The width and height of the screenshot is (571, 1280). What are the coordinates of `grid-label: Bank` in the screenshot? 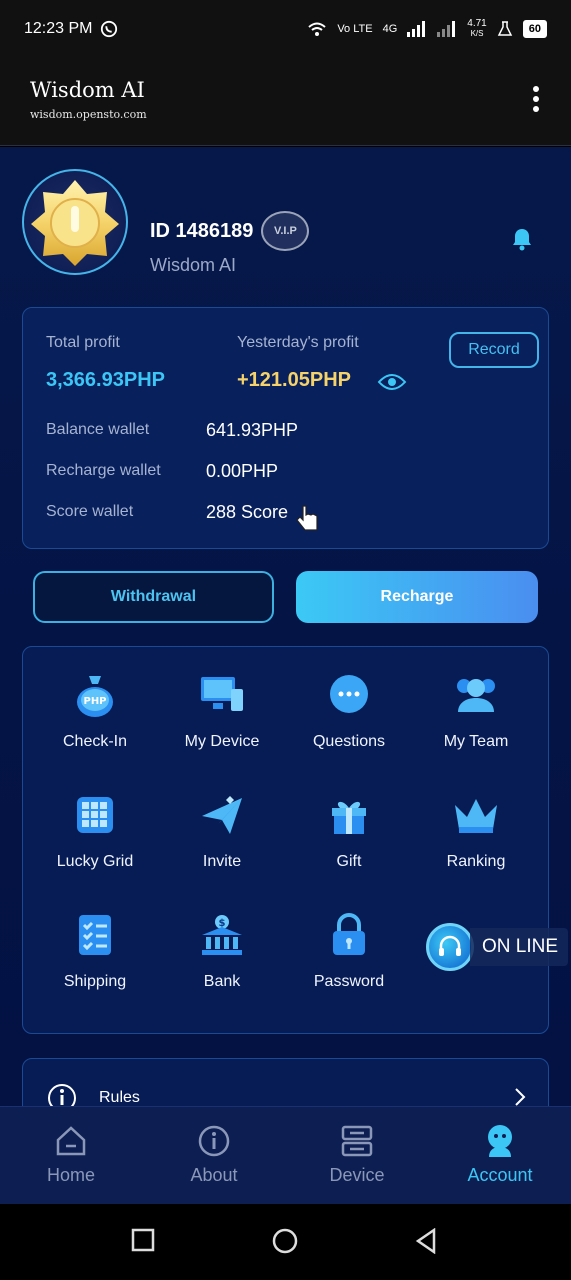 It's located at (222, 981).